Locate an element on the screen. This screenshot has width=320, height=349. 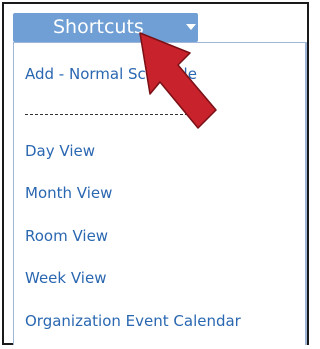
menu-item-month-view: Month View is located at coordinates (68, 193).